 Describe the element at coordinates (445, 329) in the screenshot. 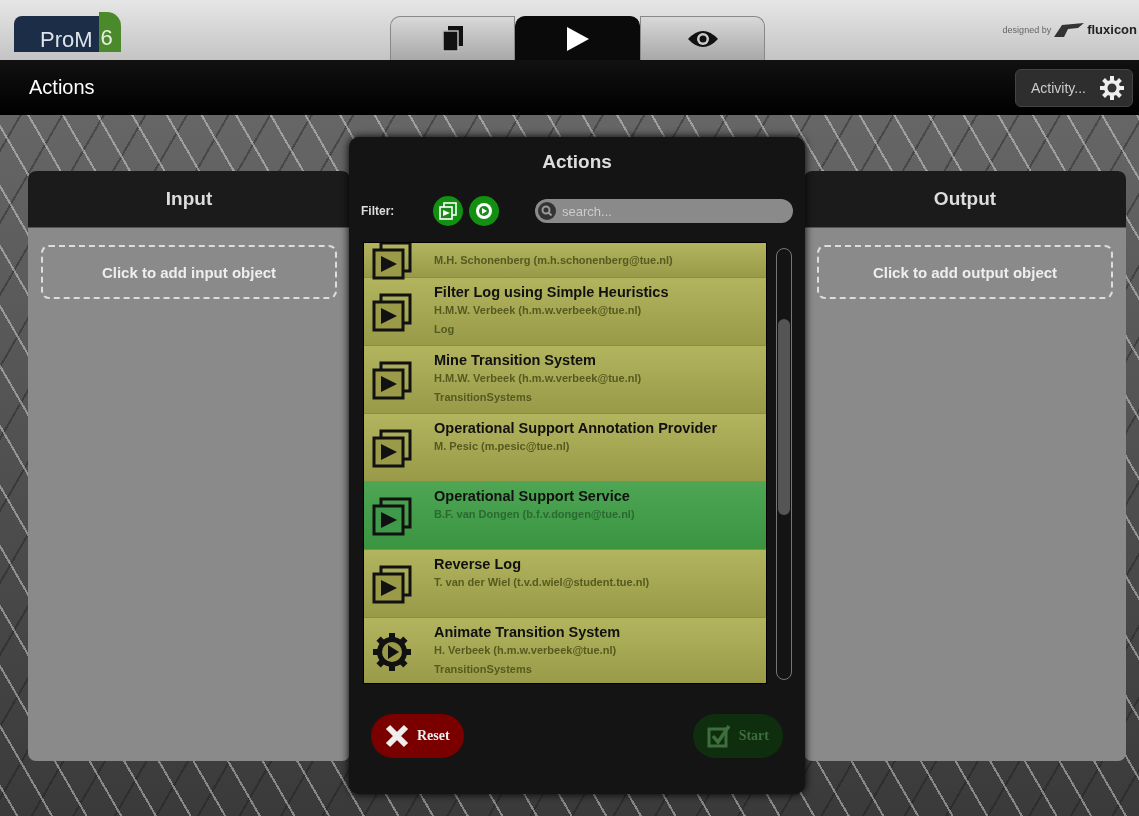

I see `action-type: Log` at that location.